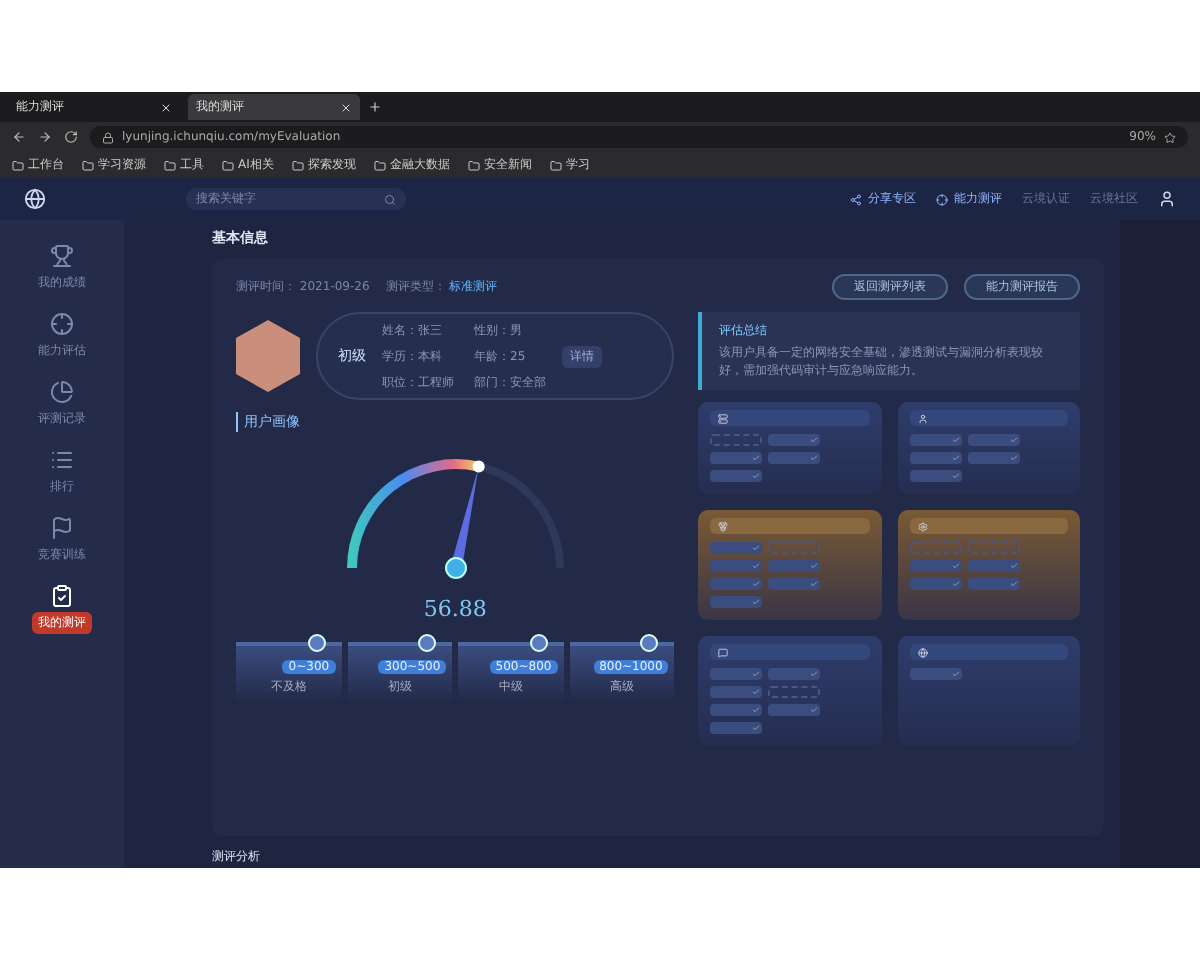 This screenshot has height=960, width=1200. I want to click on reload-icon, so click(71, 137).